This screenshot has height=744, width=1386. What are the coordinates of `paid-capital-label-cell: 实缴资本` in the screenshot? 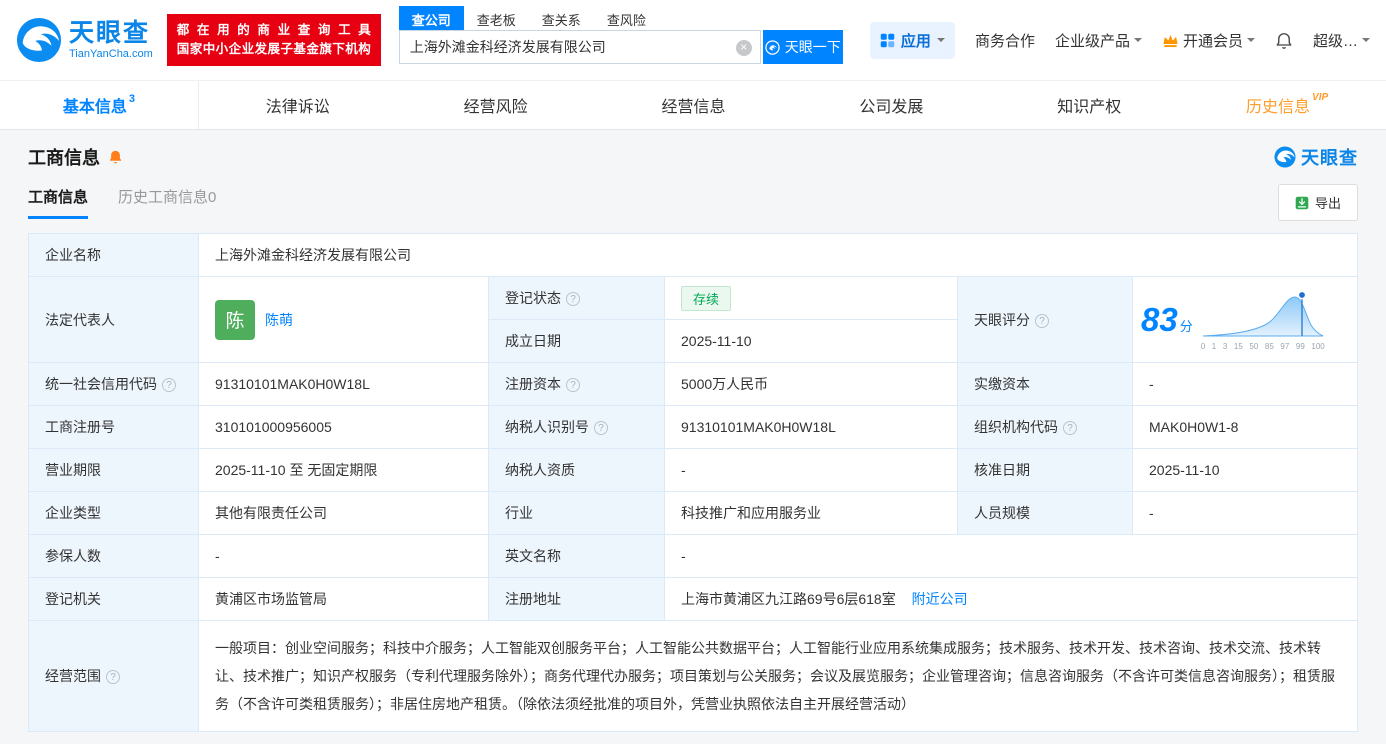 It's located at (1045, 384).